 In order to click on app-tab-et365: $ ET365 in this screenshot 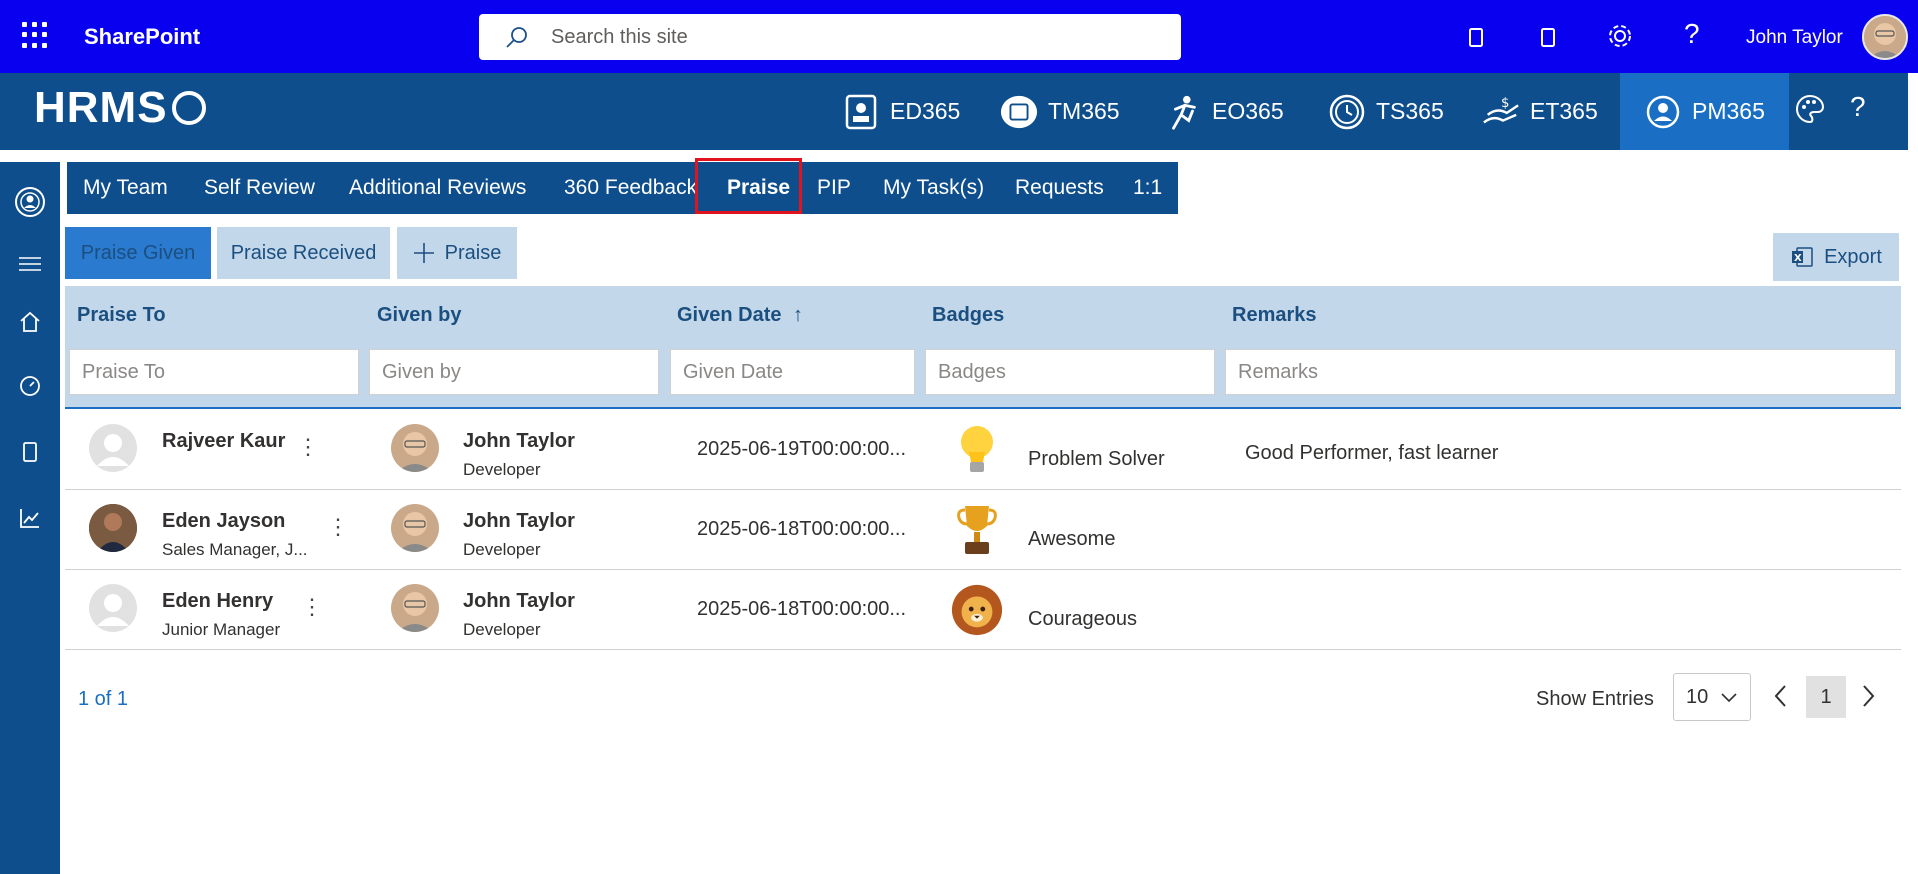, I will do `click(1540, 111)`.